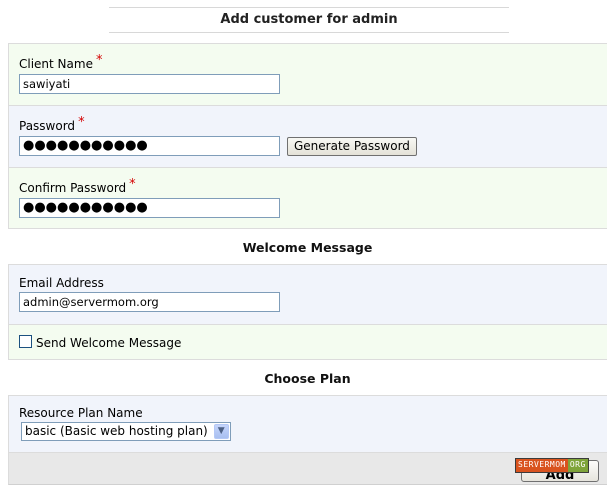  I want to click on send-welcome-checkbox, so click(25, 341).